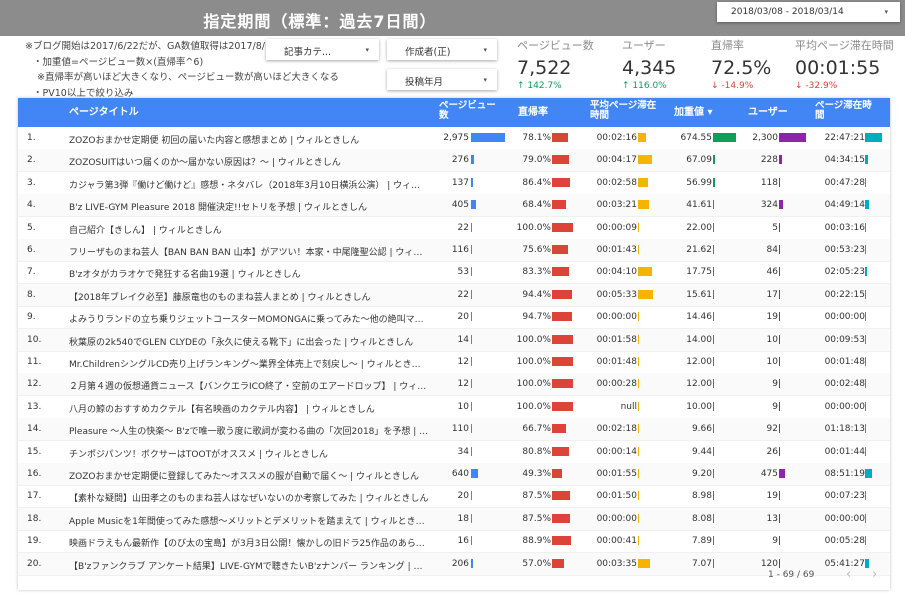 Image resolution: width=905 pixels, height=593 pixels. What do you see at coordinates (768, 113) in the screenshot?
I see `col-header-users: ユーザー` at bounding box center [768, 113].